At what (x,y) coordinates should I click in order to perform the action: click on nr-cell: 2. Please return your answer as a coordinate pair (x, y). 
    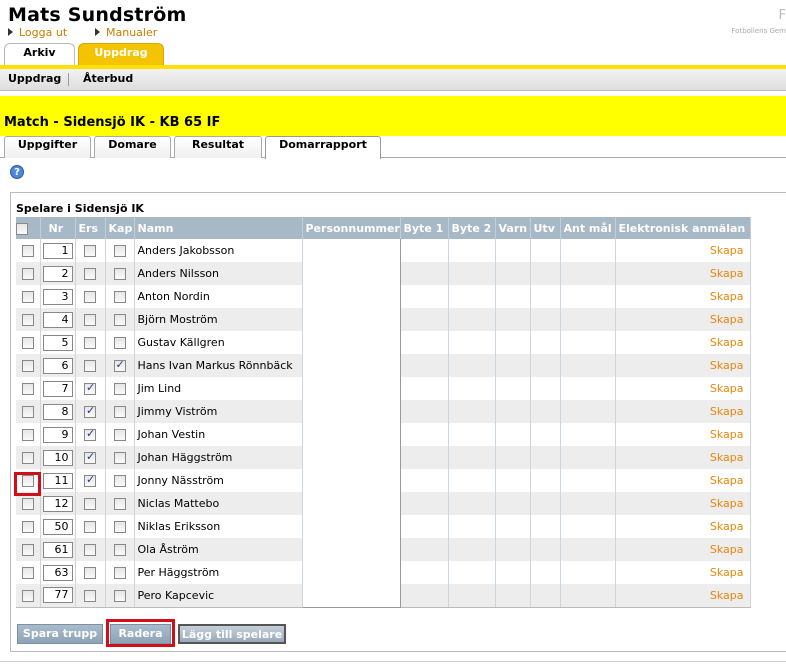
    Looking at the image, I should click on (58, 273).